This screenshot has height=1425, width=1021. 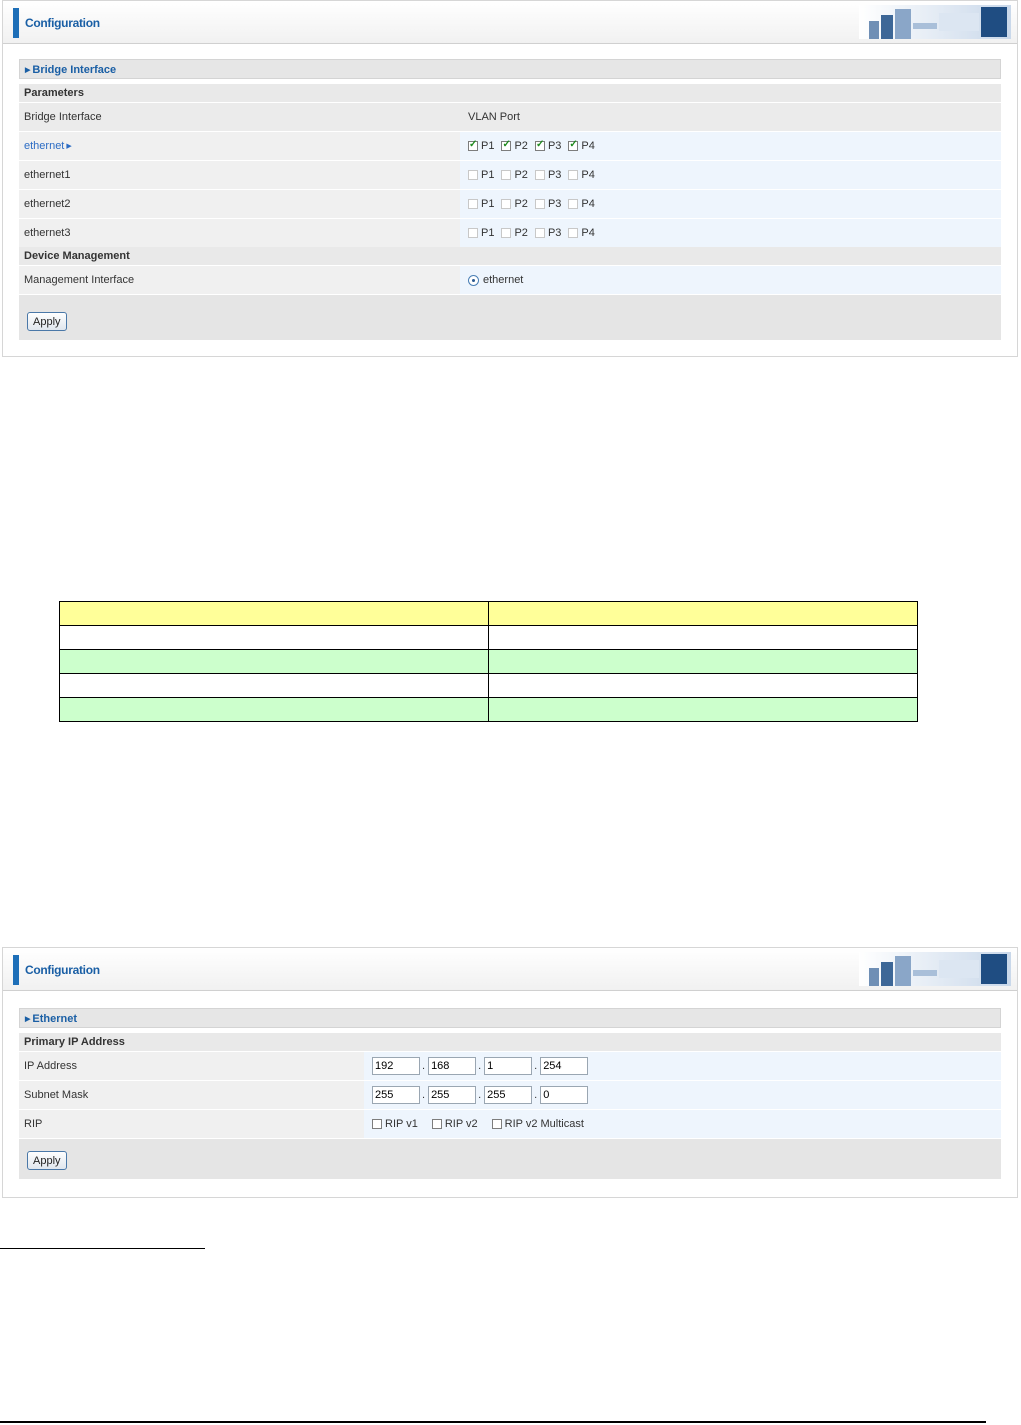 I want to click on bridge-row: ethernet1 P1 P2 P3 P4, so click(x=510, y=175).